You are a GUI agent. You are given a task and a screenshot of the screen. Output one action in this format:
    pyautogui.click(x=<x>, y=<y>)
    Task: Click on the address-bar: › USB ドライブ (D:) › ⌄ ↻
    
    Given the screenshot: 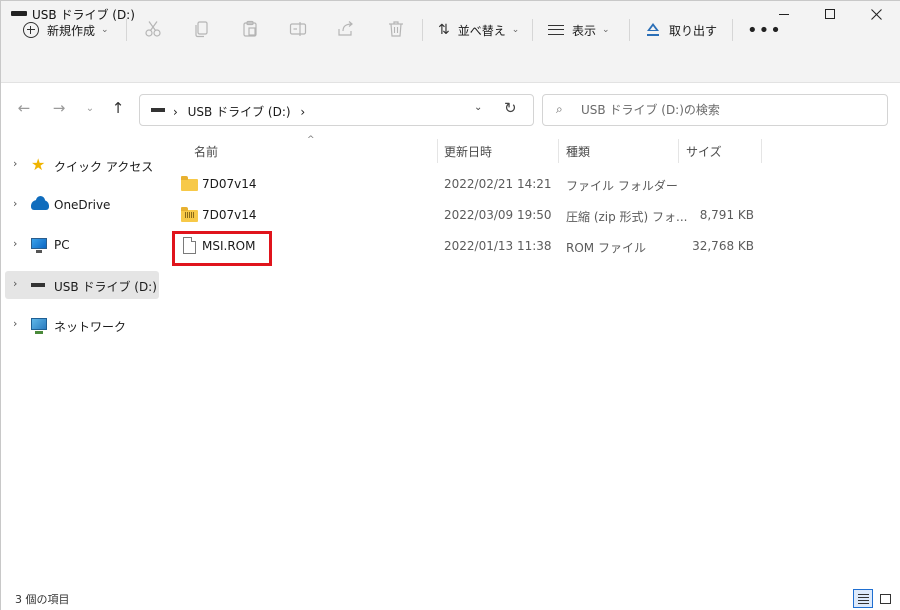 What is the action you would take?
    pyautogui.click(x=336, y=110)
    